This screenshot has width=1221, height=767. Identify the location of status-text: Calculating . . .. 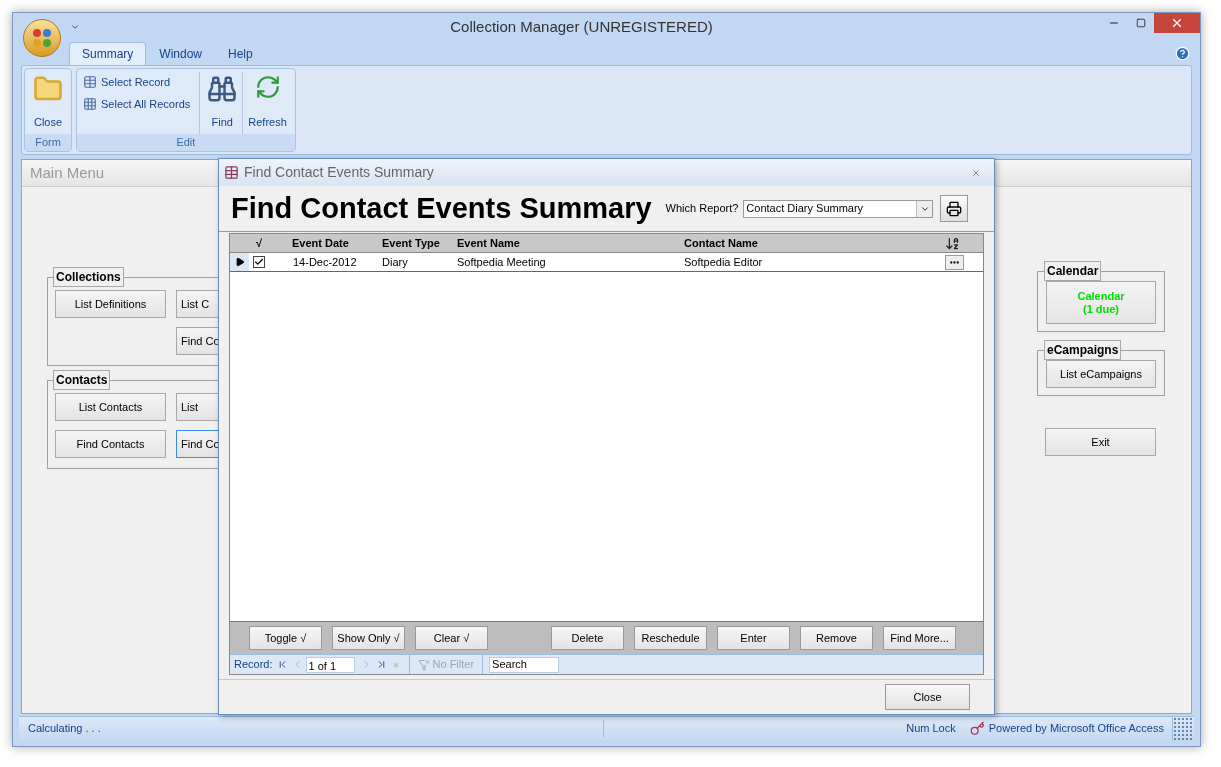
(311, 728).